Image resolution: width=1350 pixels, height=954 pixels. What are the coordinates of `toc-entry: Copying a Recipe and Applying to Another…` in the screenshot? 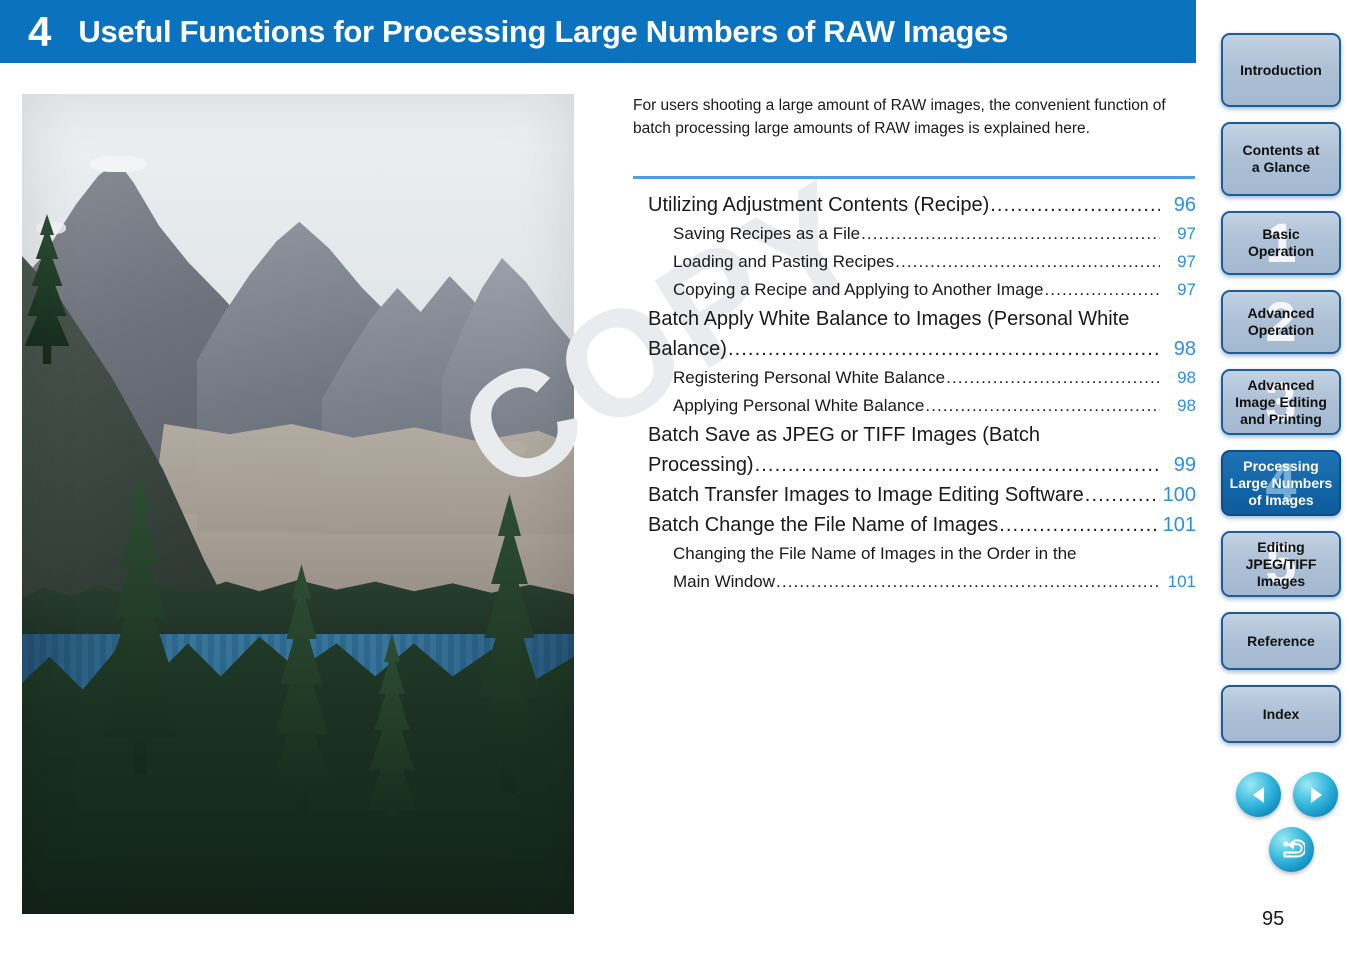 It's located at (914, 290).